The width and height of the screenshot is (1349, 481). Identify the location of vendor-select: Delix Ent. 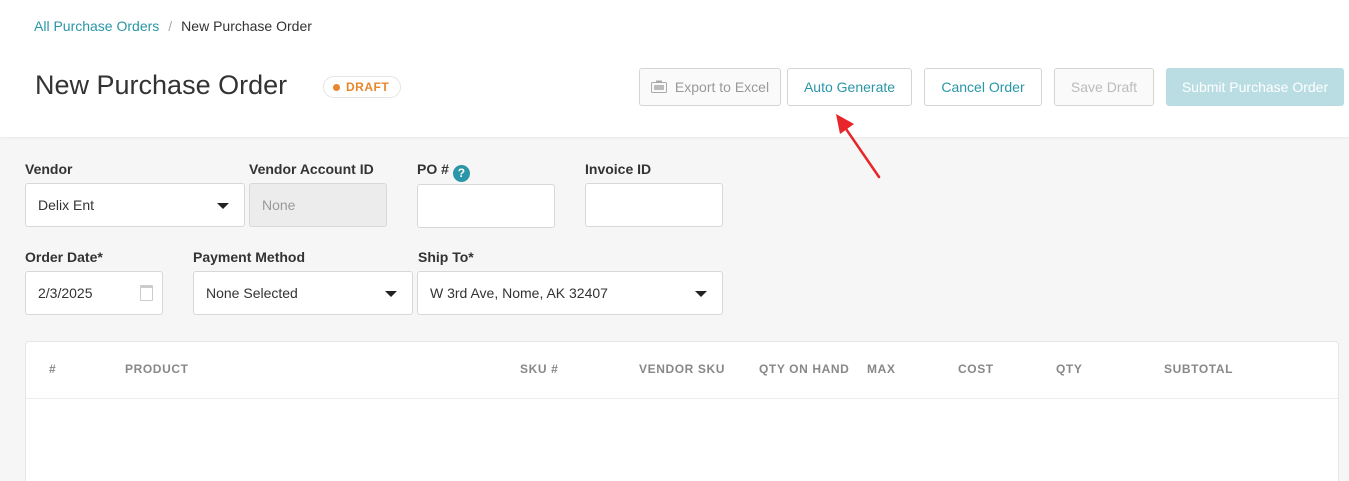
(135, 205).